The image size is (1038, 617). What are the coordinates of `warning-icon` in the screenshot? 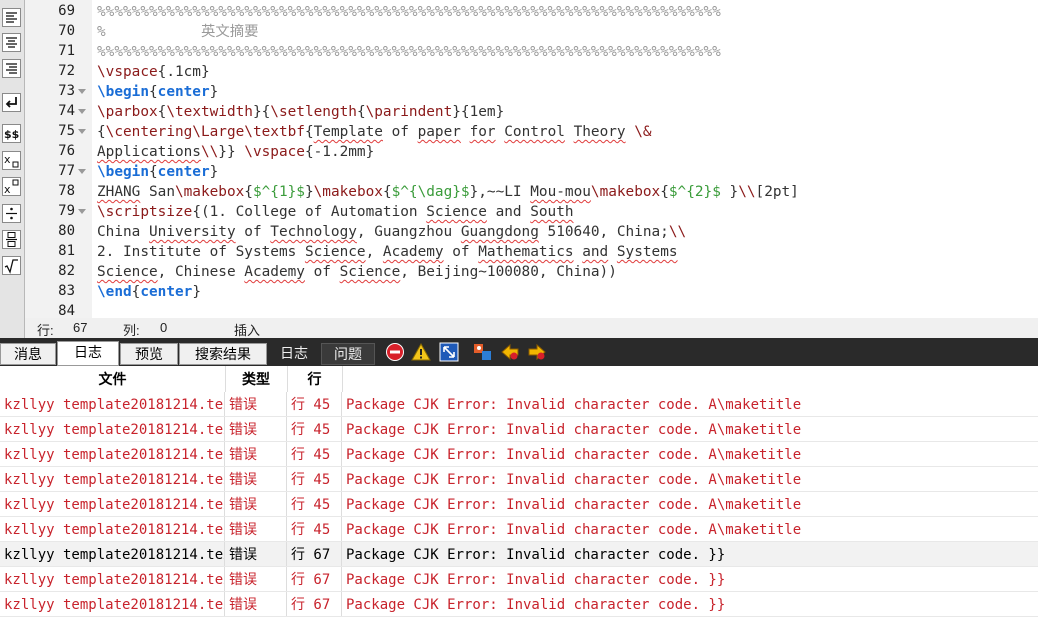 It's located at (421, 352).